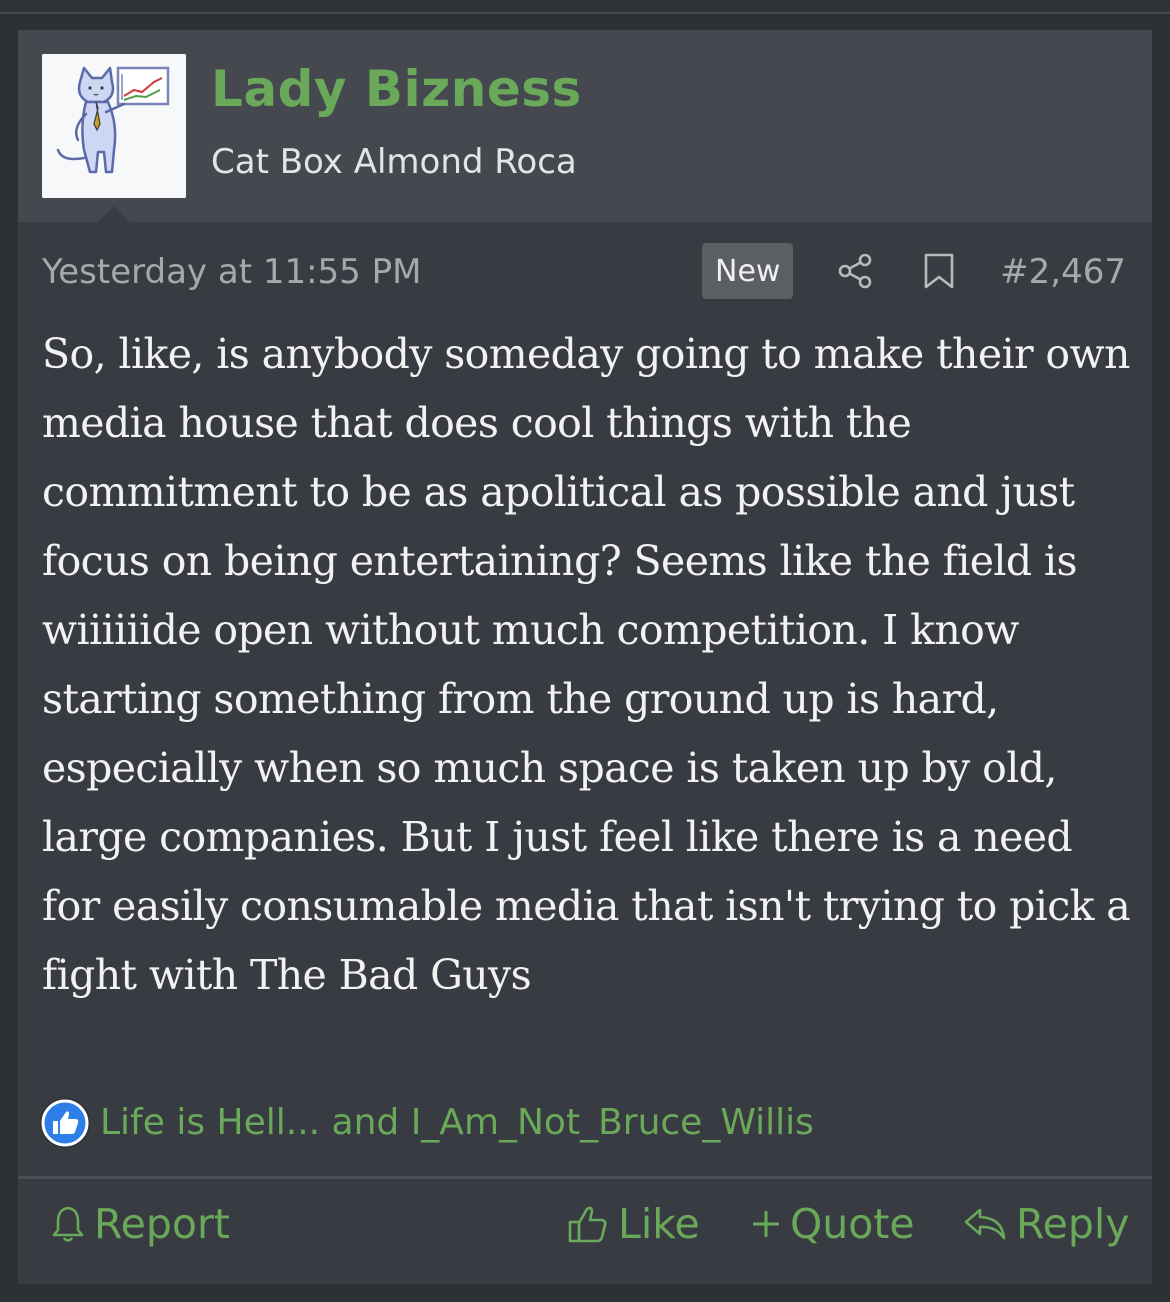 This screenshot has width=1170, height=1302. What do you see at coordinates (114, 214) in the screenshot?
I see `header-notch` at bounding box center [114, 214].